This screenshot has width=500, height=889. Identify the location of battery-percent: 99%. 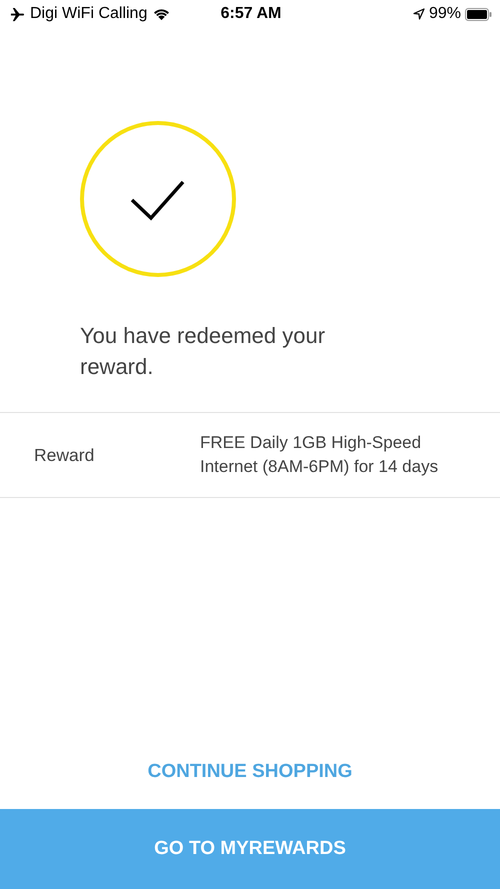
(444, 14).